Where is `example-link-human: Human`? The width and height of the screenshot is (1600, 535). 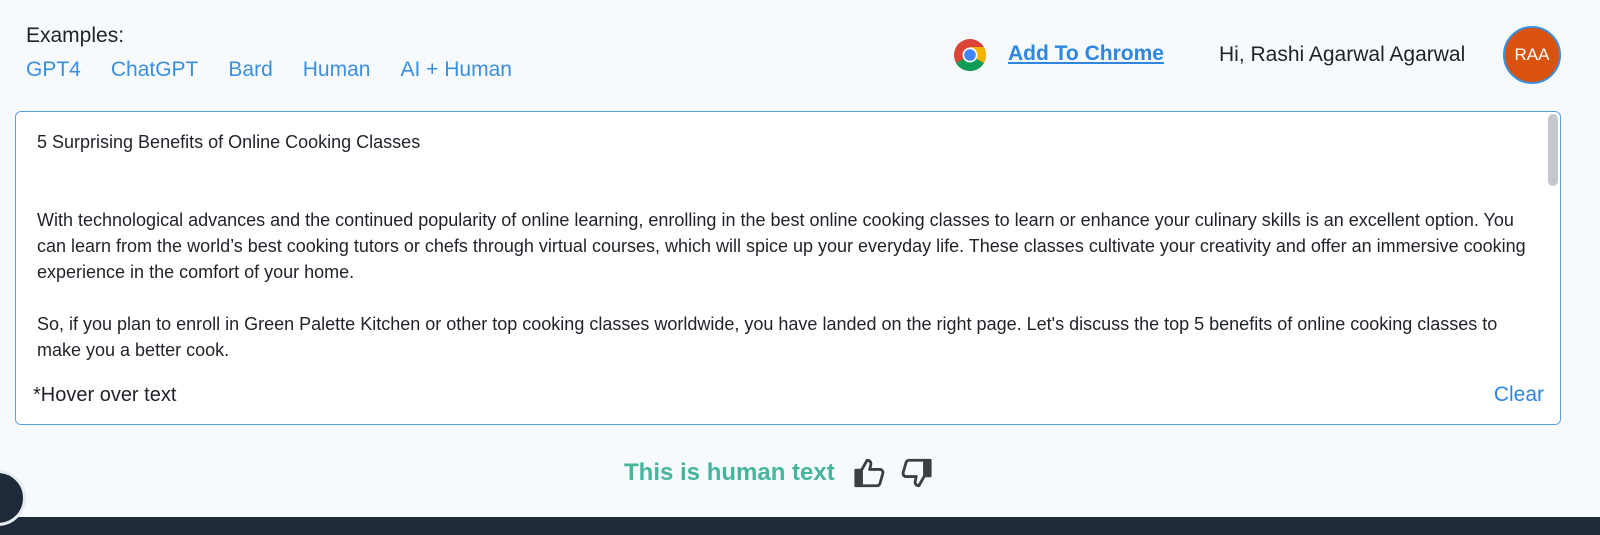
example-link-human: Human is located at coordinates (337, 70).